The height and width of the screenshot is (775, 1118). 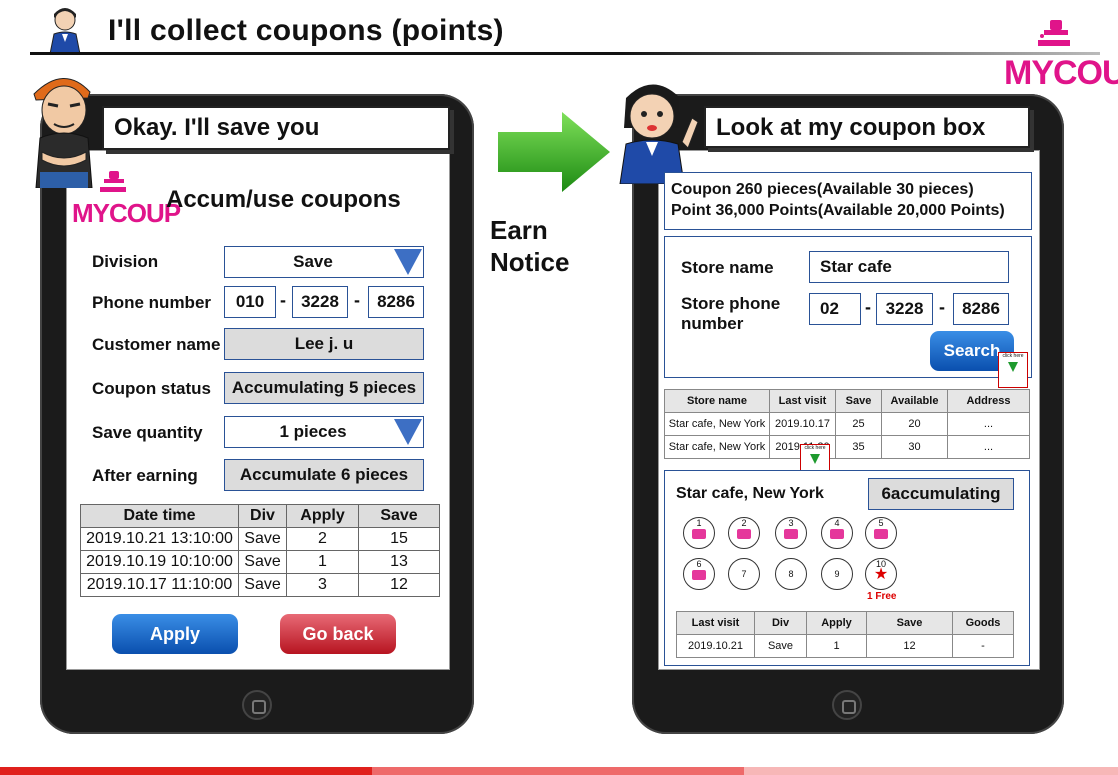 What do you see at coordinates (250, 302) in the screenshot?
I see `phone-field-1: 010` at bounding box center [250, 302].